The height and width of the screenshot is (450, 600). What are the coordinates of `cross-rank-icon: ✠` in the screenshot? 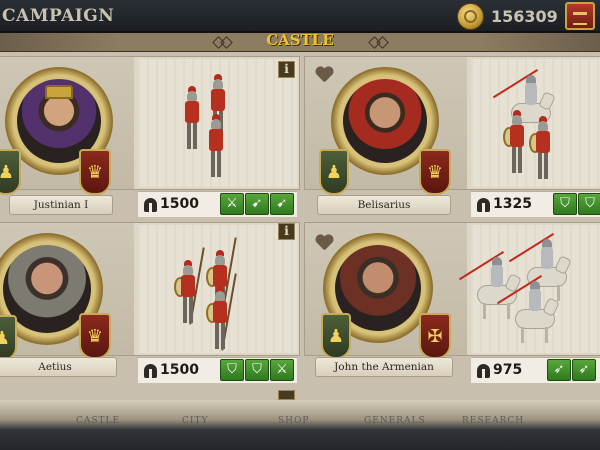 It's located at (435, 336).